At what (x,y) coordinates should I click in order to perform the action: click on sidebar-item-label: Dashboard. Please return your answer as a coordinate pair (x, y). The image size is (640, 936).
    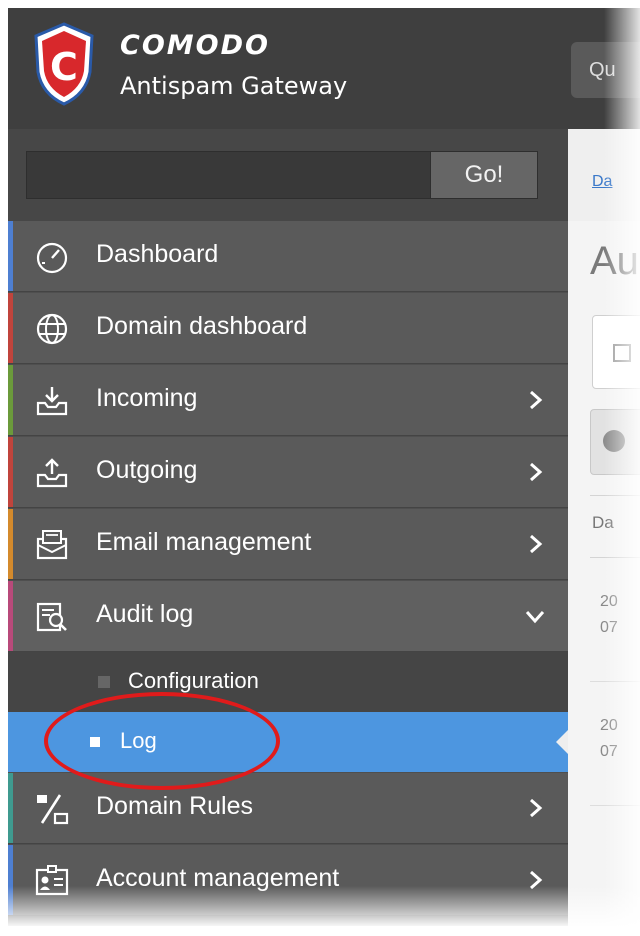
    Looking at the image, I should click on (157, 254).